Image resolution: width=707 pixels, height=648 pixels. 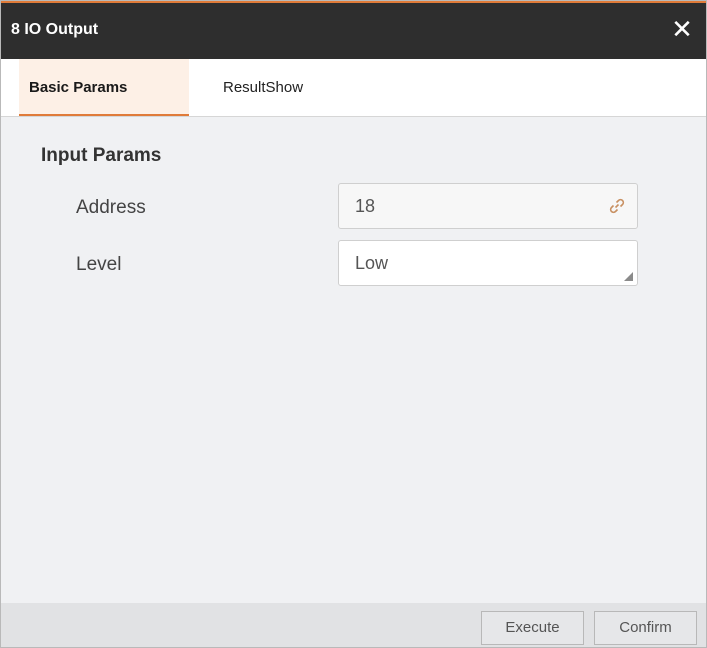 I want to click on footer-bar: Execute Confirm, so click(x=353, y=625).